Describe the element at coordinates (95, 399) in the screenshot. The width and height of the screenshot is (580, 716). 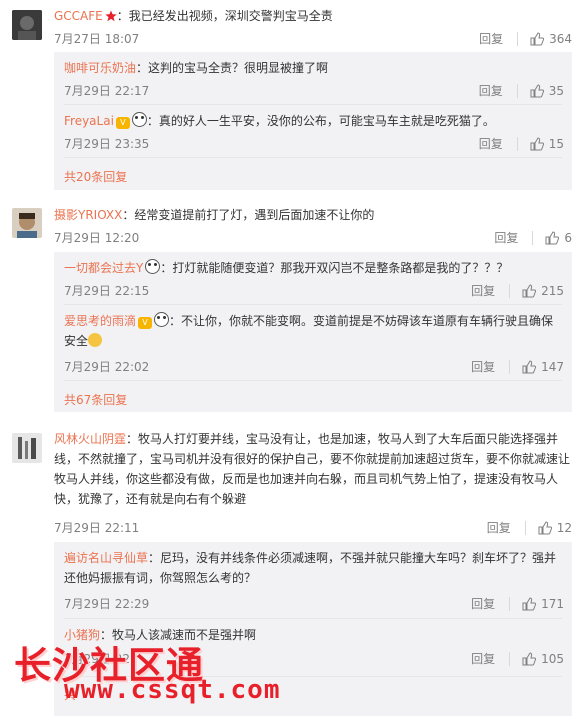
I see `more-replies-link: 共67条回复` at that location.